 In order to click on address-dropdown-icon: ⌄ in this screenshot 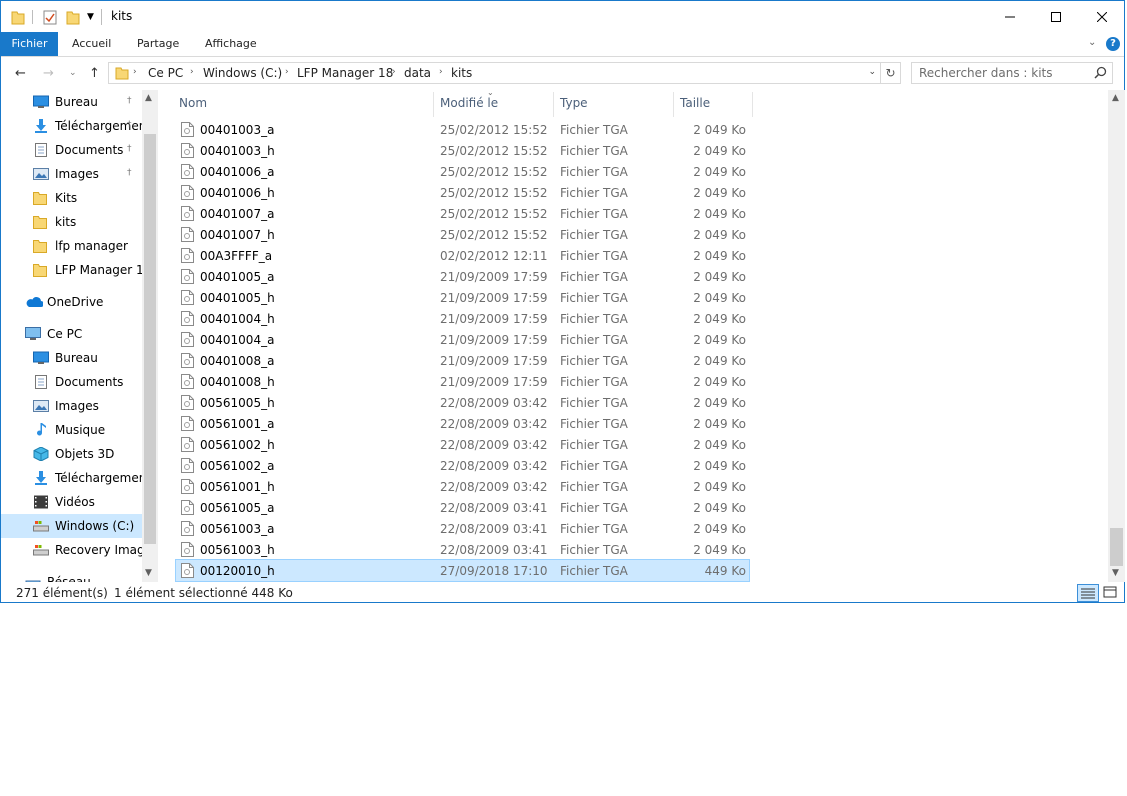, I will do `click(872, 72)`.